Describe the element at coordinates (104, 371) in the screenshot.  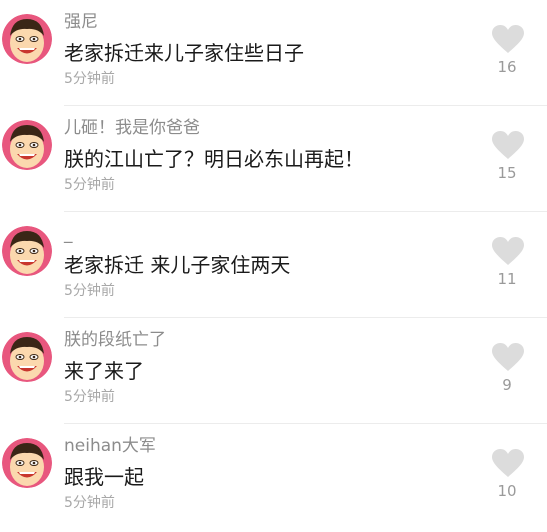
I see `comment-text: 来了来了` at that location.